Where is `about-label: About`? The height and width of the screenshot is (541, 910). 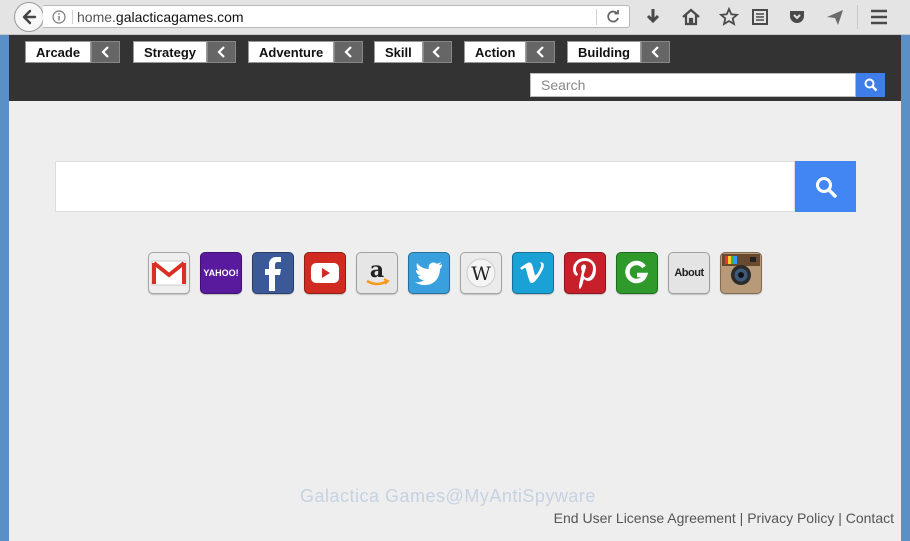
about-label: About is located at coordinates (689, 273).